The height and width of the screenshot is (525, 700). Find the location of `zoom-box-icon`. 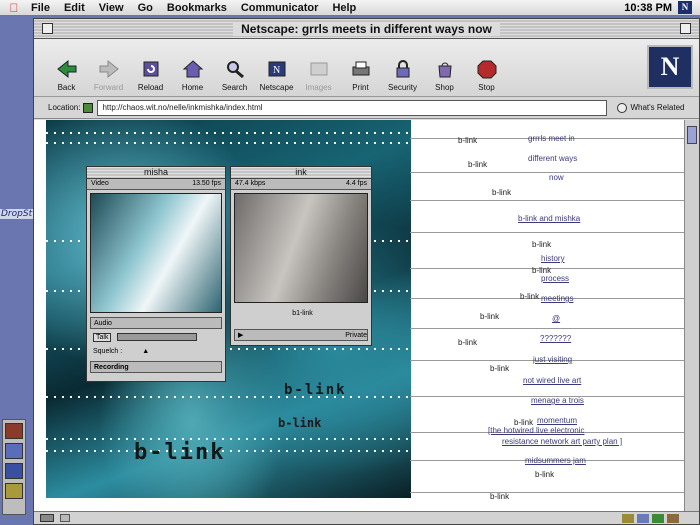

zoom-box-icon is located at coordinates (685, 28).